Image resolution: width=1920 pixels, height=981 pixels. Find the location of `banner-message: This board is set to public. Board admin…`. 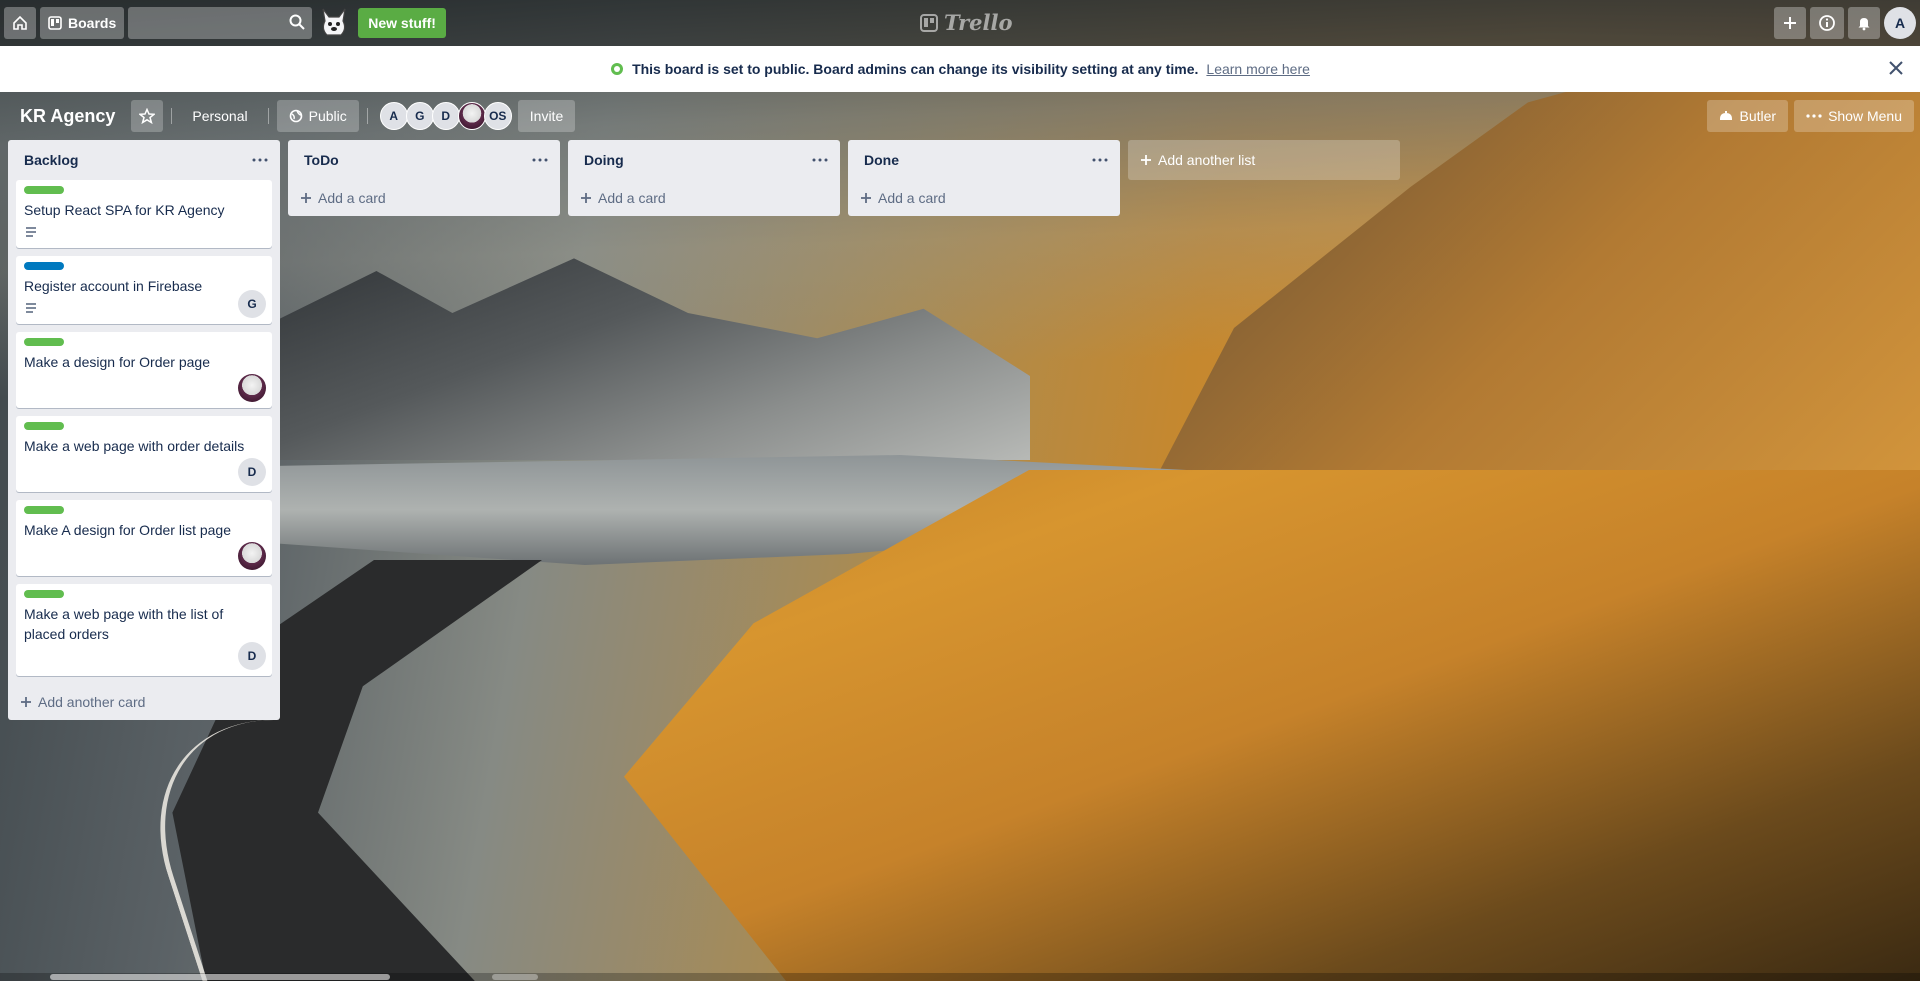

banner-message: This board is set to public. Board admin… is located at coordinates (915, 69).